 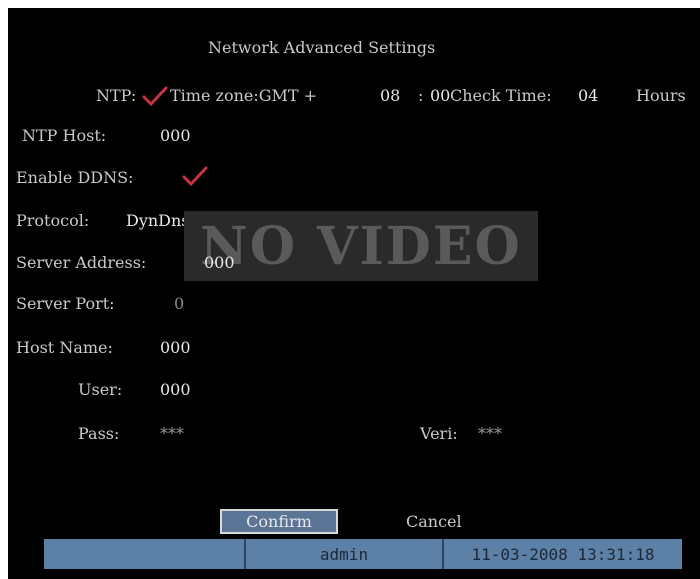 I want to click on server-port-label: Server Port:, so click(x=65, y=303).